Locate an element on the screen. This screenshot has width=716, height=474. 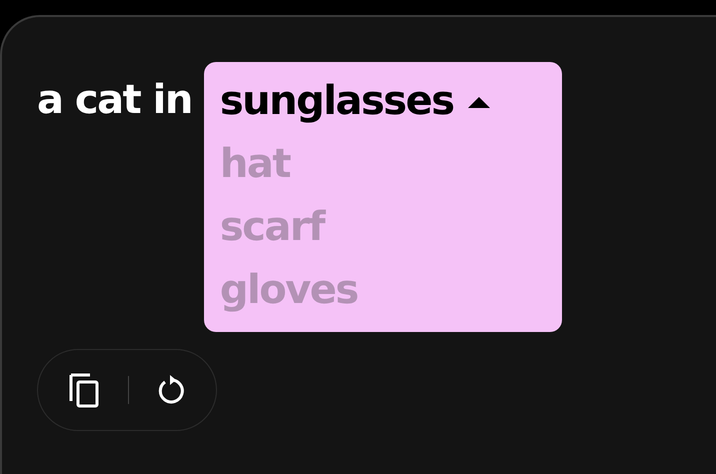
copy-button is located at coordinates (85, 390).